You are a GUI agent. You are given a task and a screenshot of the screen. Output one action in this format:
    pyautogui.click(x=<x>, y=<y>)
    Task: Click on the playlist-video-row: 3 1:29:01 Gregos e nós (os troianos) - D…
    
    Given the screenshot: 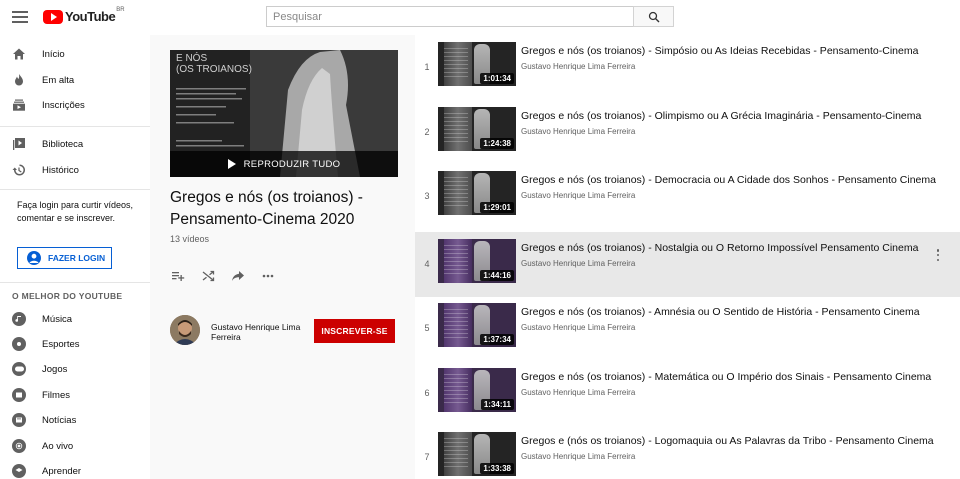 What is the action you would take?
    pyautogui.click(x=687, y=196)
    